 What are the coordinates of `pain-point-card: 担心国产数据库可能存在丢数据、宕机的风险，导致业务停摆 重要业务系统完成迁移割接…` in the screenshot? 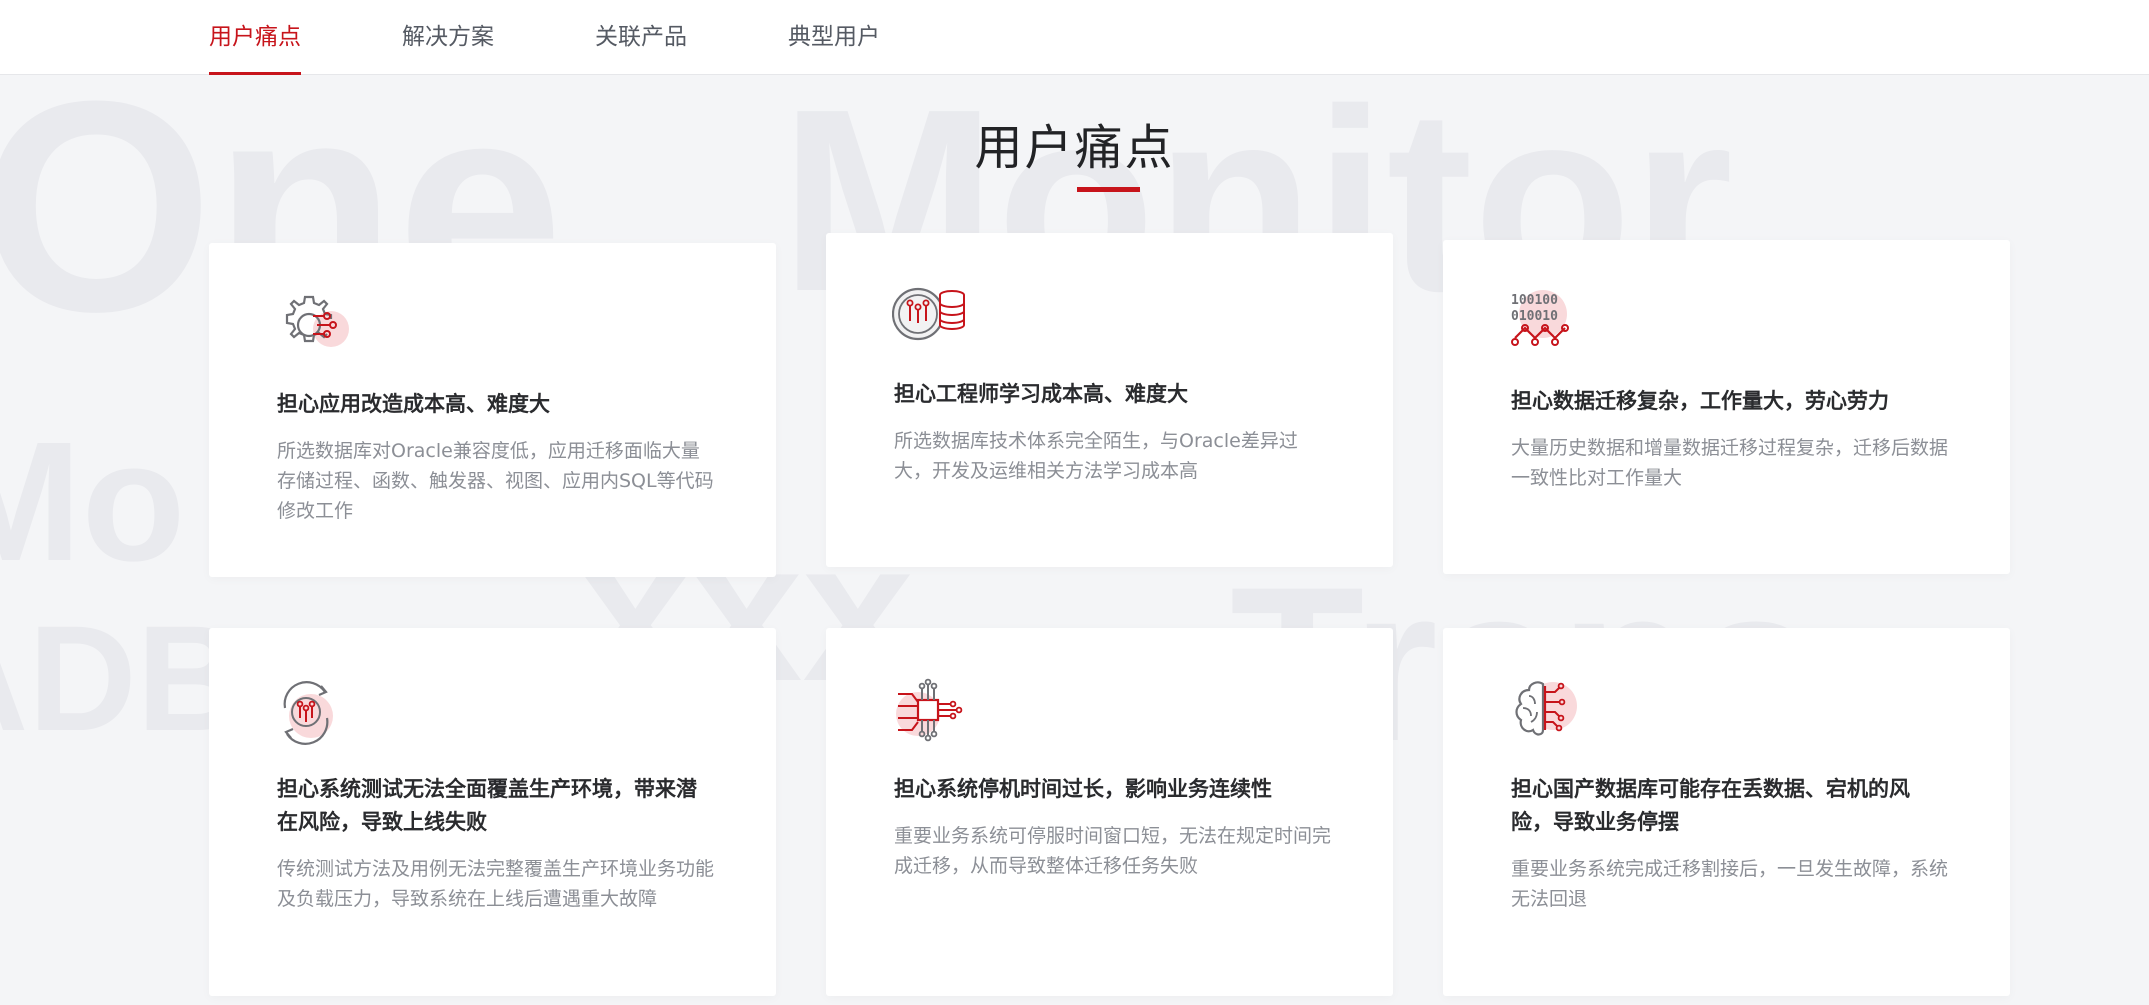 It's located at (1726, 812).